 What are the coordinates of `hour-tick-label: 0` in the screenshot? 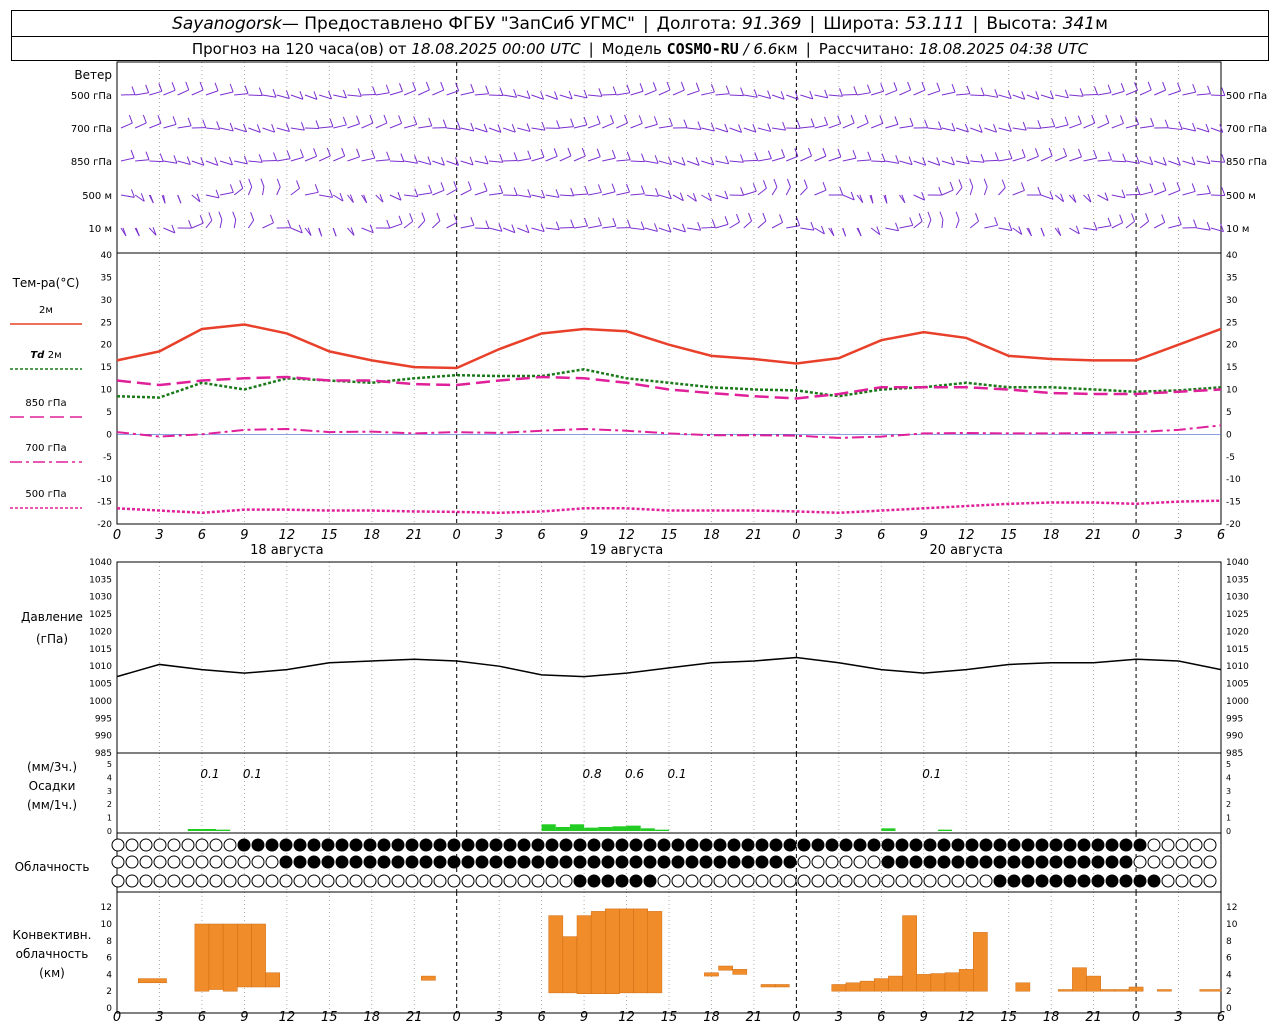 It's located at (117, 535).